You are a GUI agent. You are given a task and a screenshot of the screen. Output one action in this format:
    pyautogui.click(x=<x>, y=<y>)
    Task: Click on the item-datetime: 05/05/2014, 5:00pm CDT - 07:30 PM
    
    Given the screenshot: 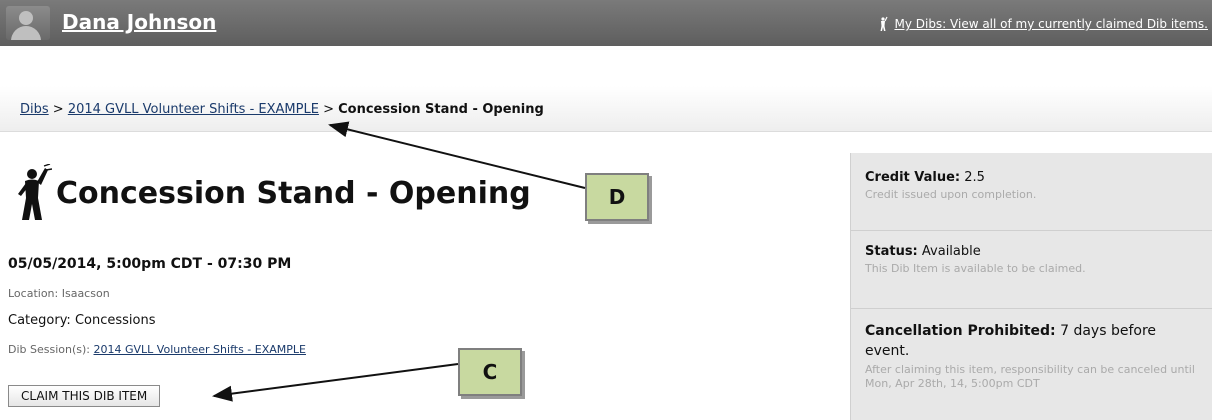 What is the action you would take?
    pyautogui.click(x=150, y=264)
    